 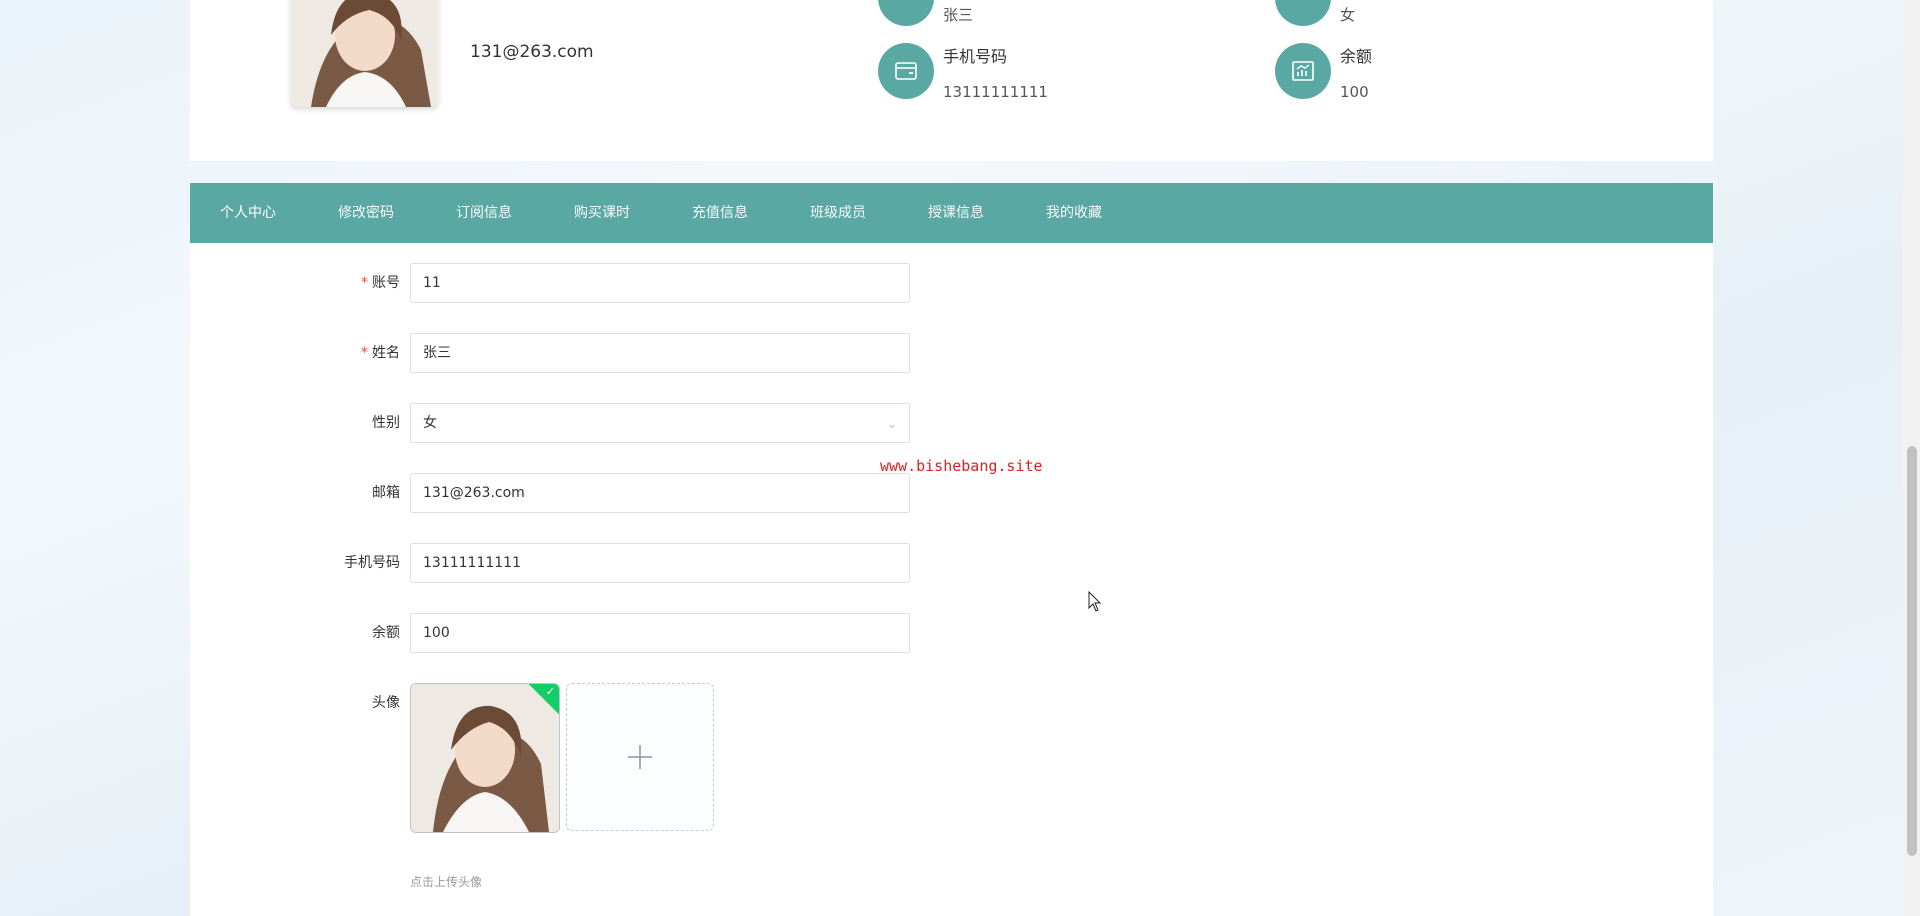 I want to click on account-input: 11, so click(x=660, y=283).